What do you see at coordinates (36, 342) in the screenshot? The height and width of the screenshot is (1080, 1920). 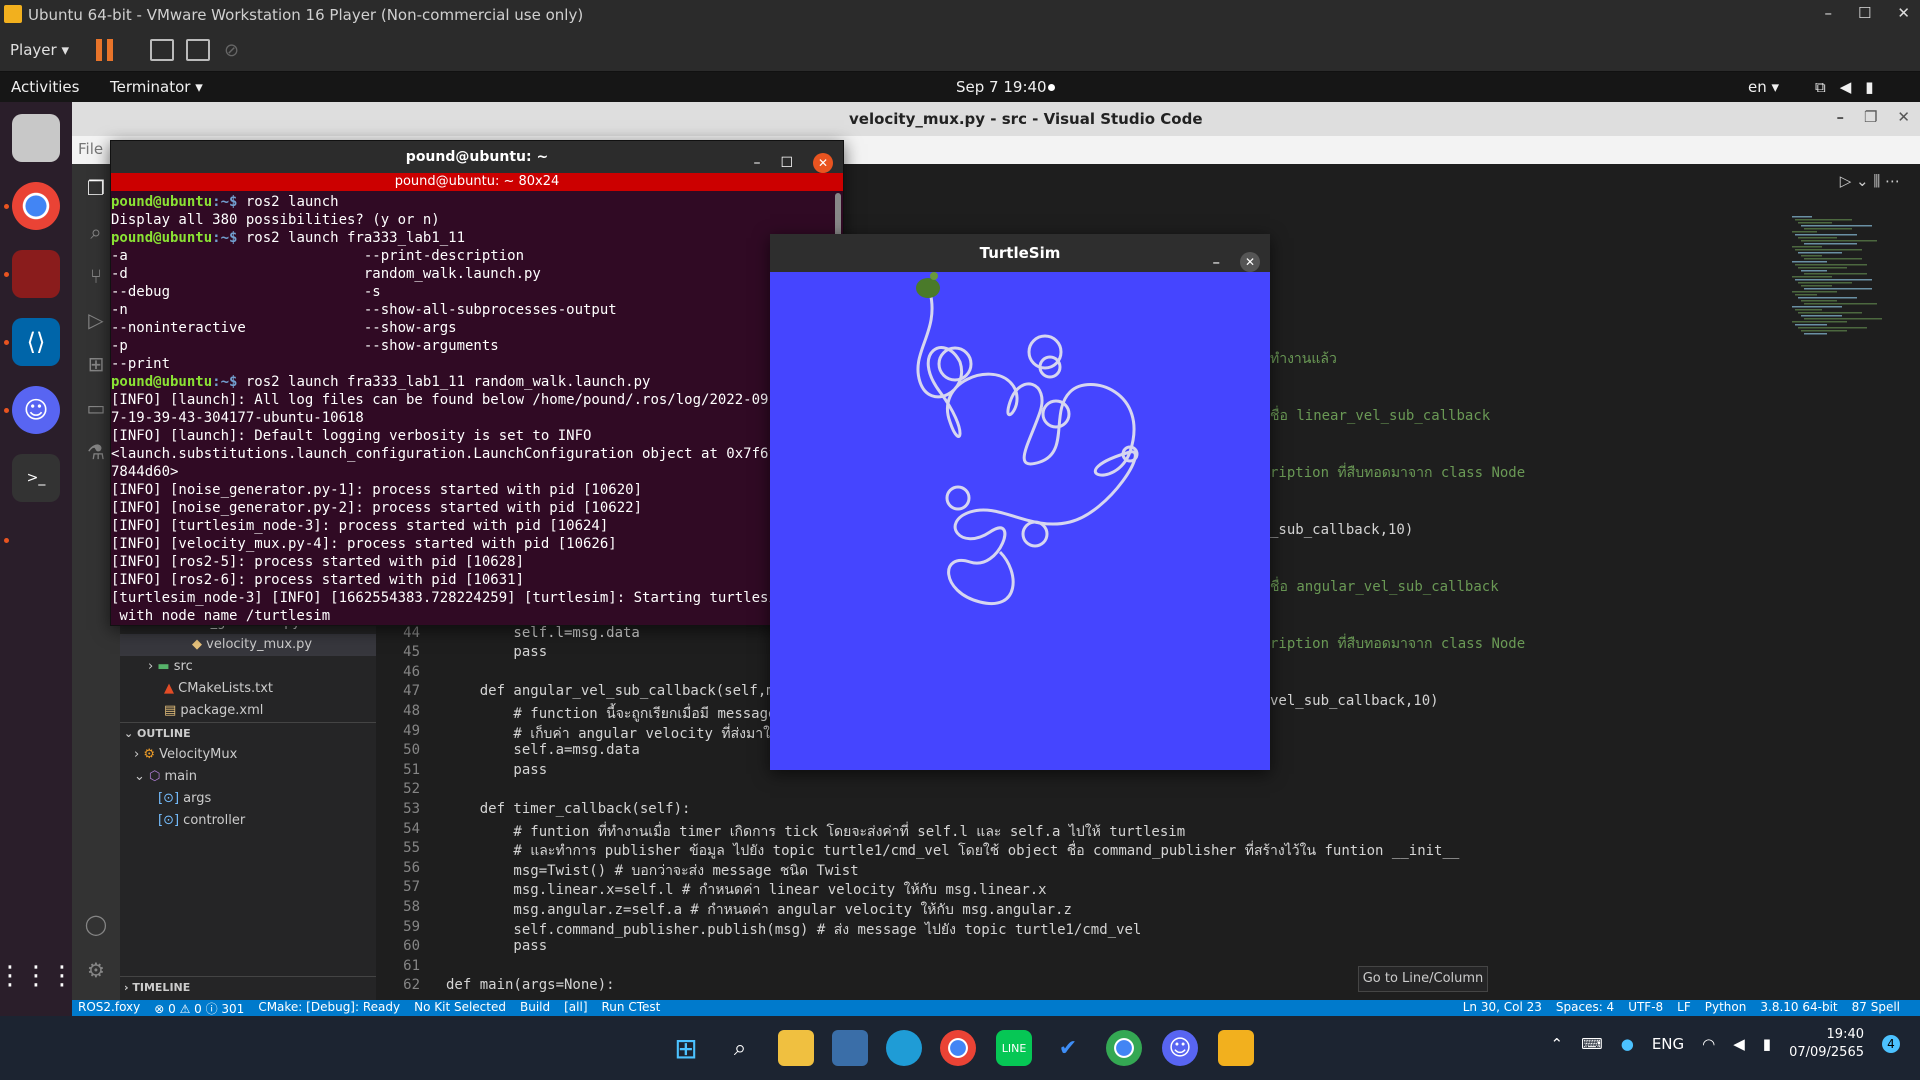 I see `vscode-icon: ⟨⟩` at bounding box center [36, 342].